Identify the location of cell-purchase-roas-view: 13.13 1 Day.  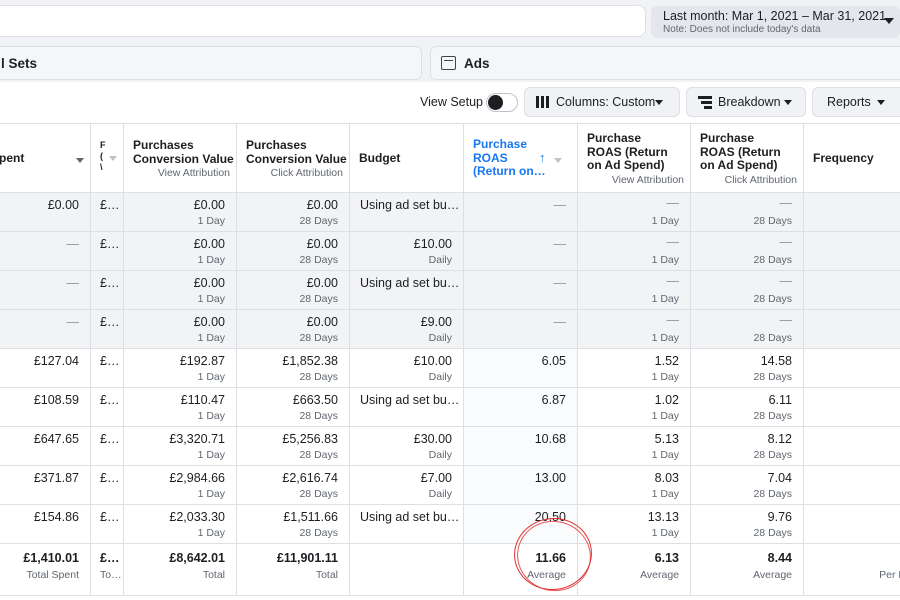
(634, 524).